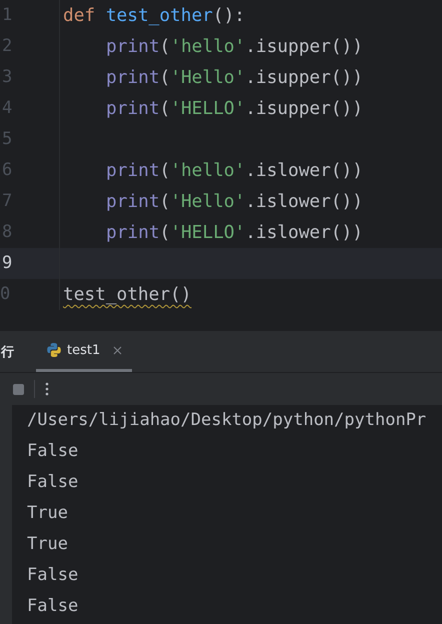 The height and width of the screenshot is (624, 442). I want to click on line-number: 9, so click(30, 263).